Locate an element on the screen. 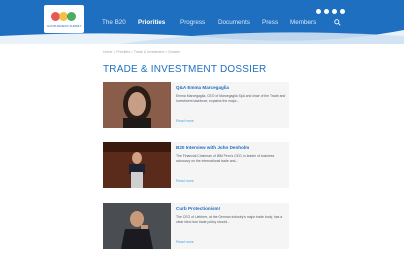 The image size is (404, 257). twitter-icon is located at coordinates (326, 11).